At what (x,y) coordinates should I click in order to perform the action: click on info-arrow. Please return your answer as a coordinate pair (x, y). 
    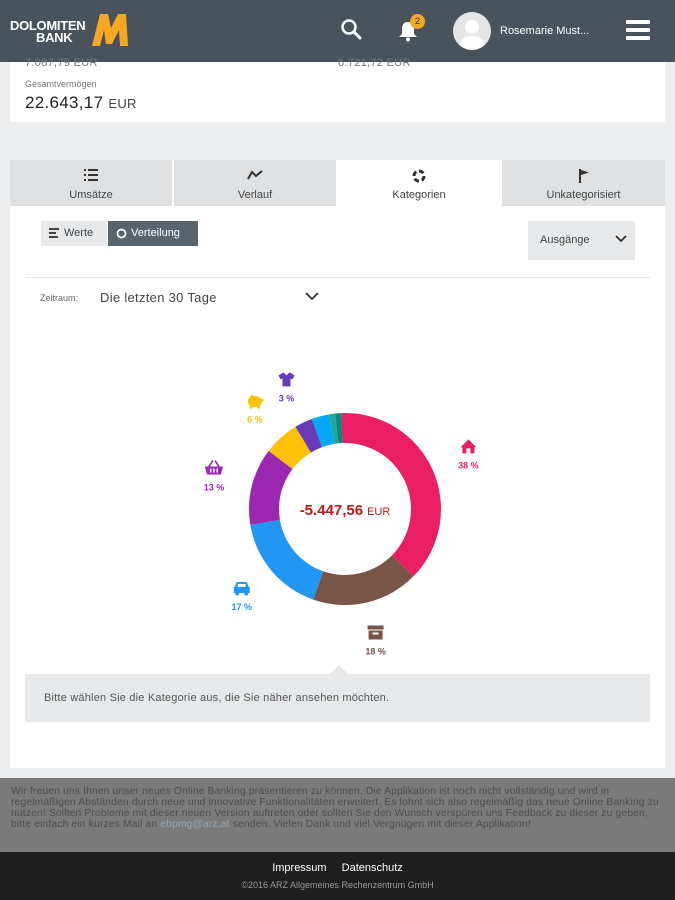
    Looking at the image, I should click on (339, 669).